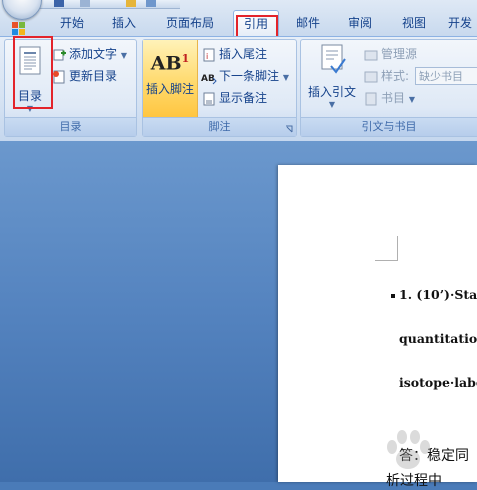 The height and width of the screenshot is (490, 477). I want to click on tab-developer: 开发, so click(462, 23).